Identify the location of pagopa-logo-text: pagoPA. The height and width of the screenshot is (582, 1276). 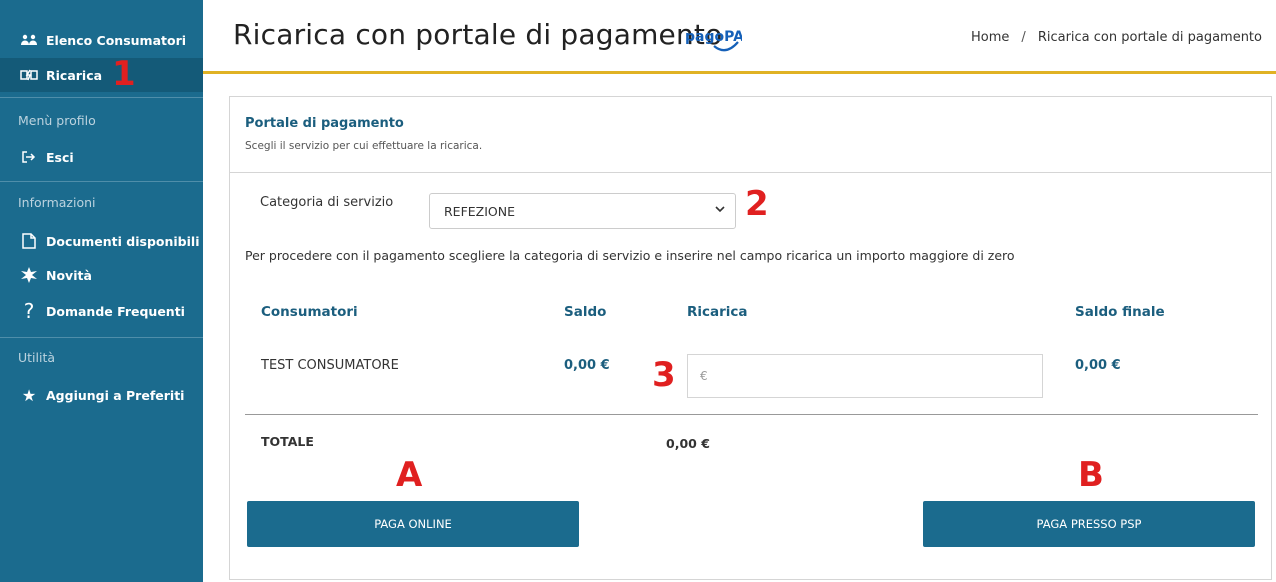
(713, 37).